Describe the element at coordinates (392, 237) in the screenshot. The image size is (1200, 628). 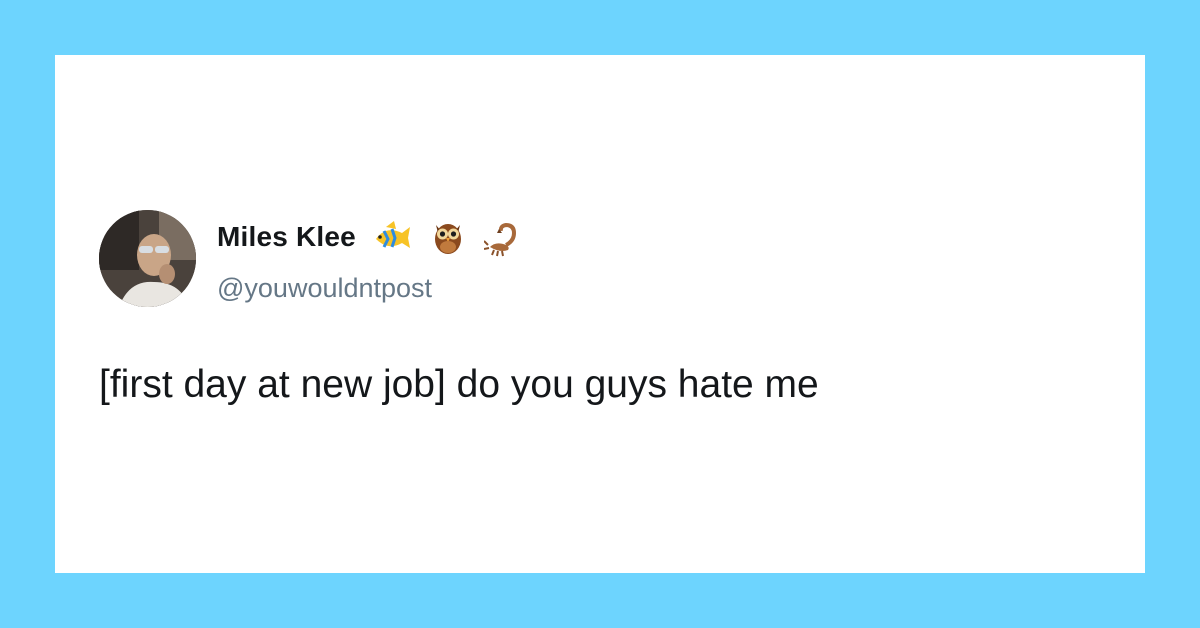
I see `tropical-fish-icon` at that location.